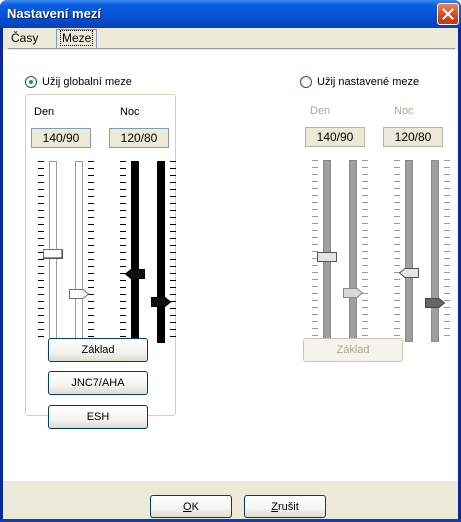 This screenshot has width=461, height=522. What do you see at coordinates (98, 383) in the screenshot?
I see `jnc7-aha-button: JNC7/AHA` at bounding box center [98, 383].